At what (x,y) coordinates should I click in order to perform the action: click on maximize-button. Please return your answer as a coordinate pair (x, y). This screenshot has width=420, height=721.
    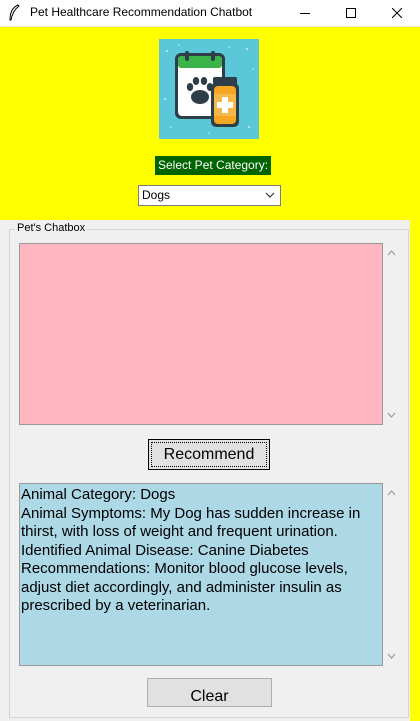
    Looking at the image, I should click on (351, 13).